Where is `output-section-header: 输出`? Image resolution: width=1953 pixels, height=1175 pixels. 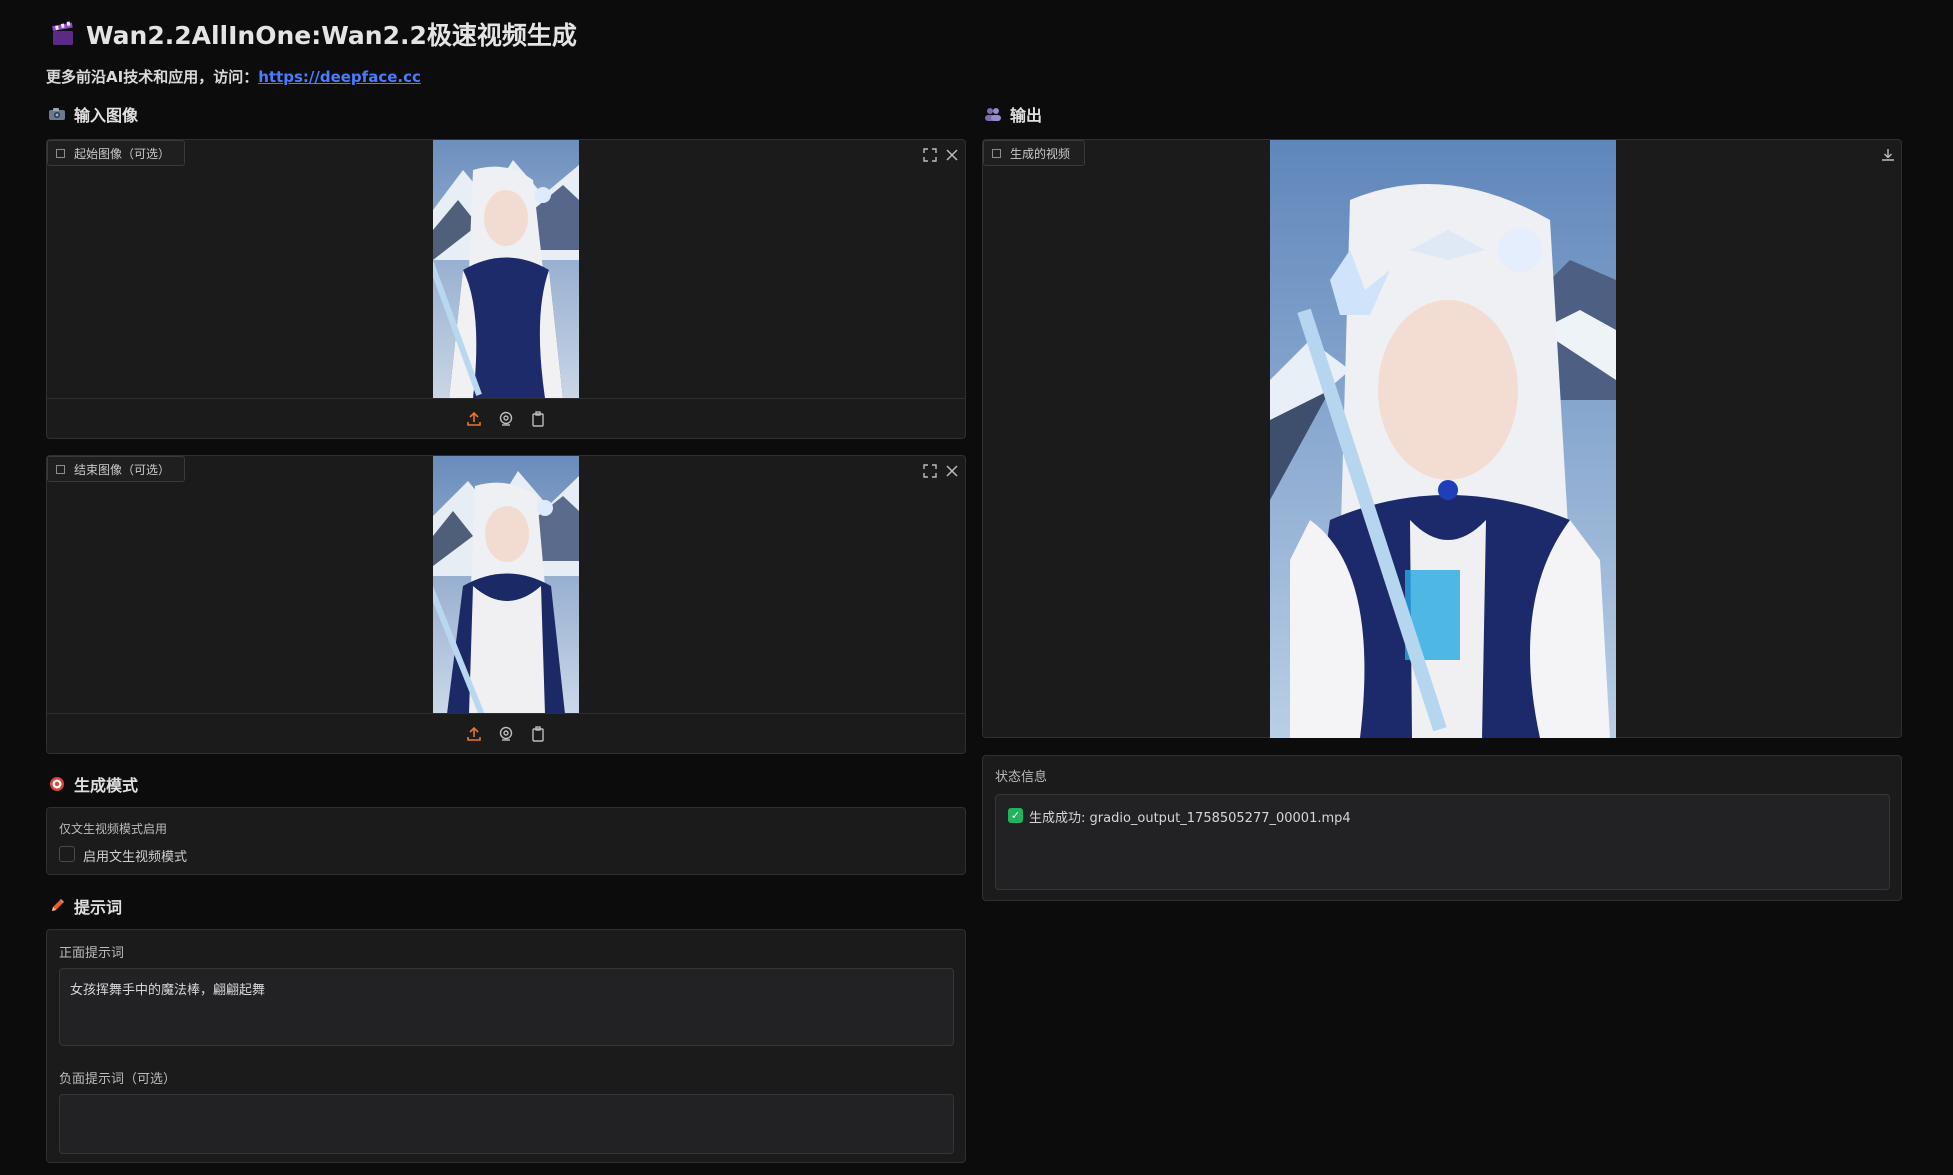 output-section-header: 输出 is located at coordinates (1013, 114).